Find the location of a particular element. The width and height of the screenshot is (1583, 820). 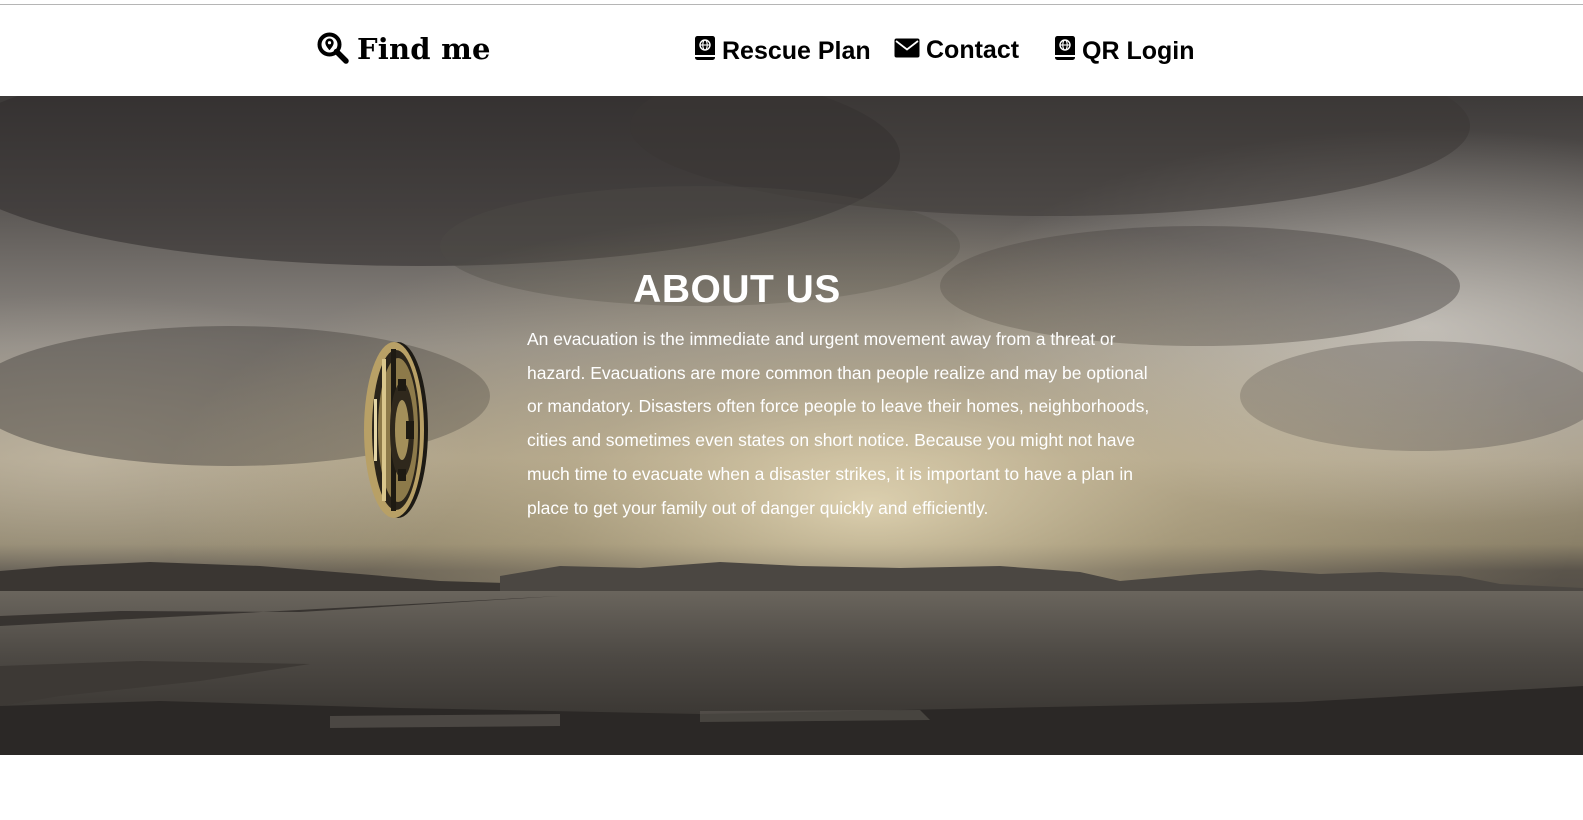

navbar: Find me Rescue Plan Contact QR Login is located at coordinates (791, 50).